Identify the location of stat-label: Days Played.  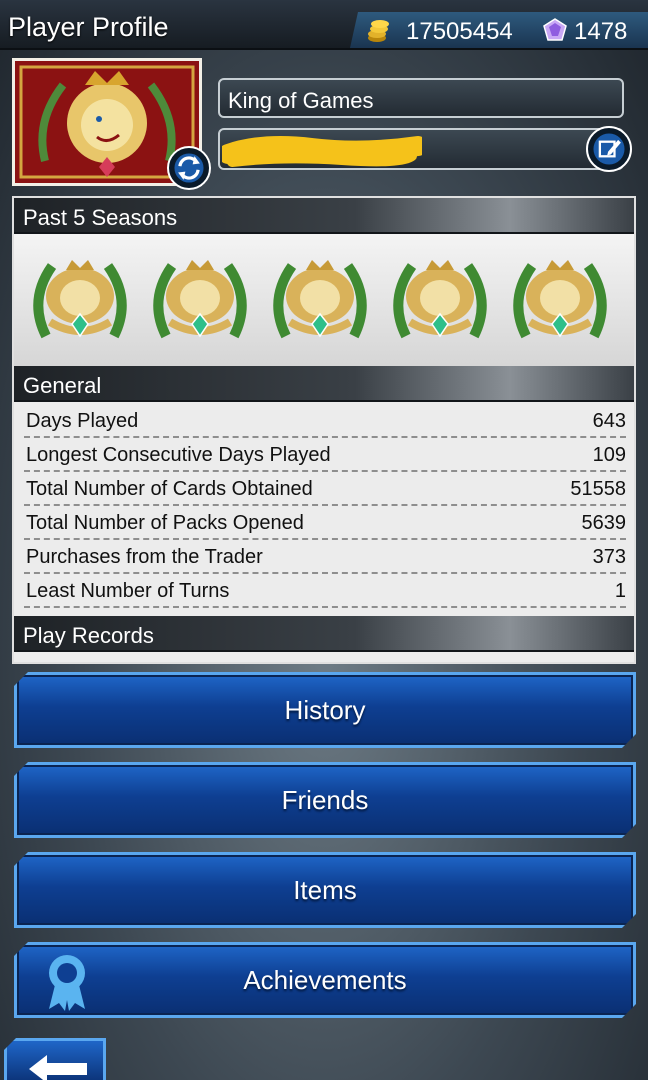
(82, 421).